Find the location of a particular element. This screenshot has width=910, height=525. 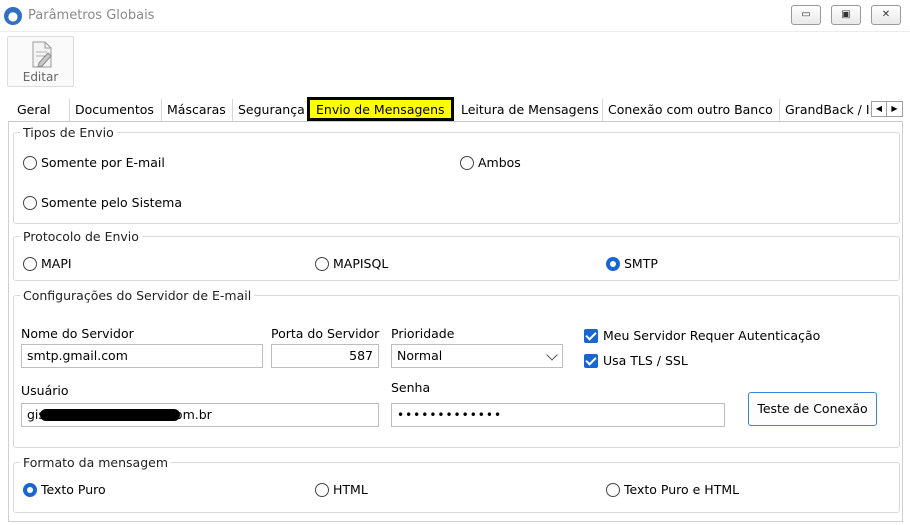

edit-button: Editar is located at coordinates (40, 61).